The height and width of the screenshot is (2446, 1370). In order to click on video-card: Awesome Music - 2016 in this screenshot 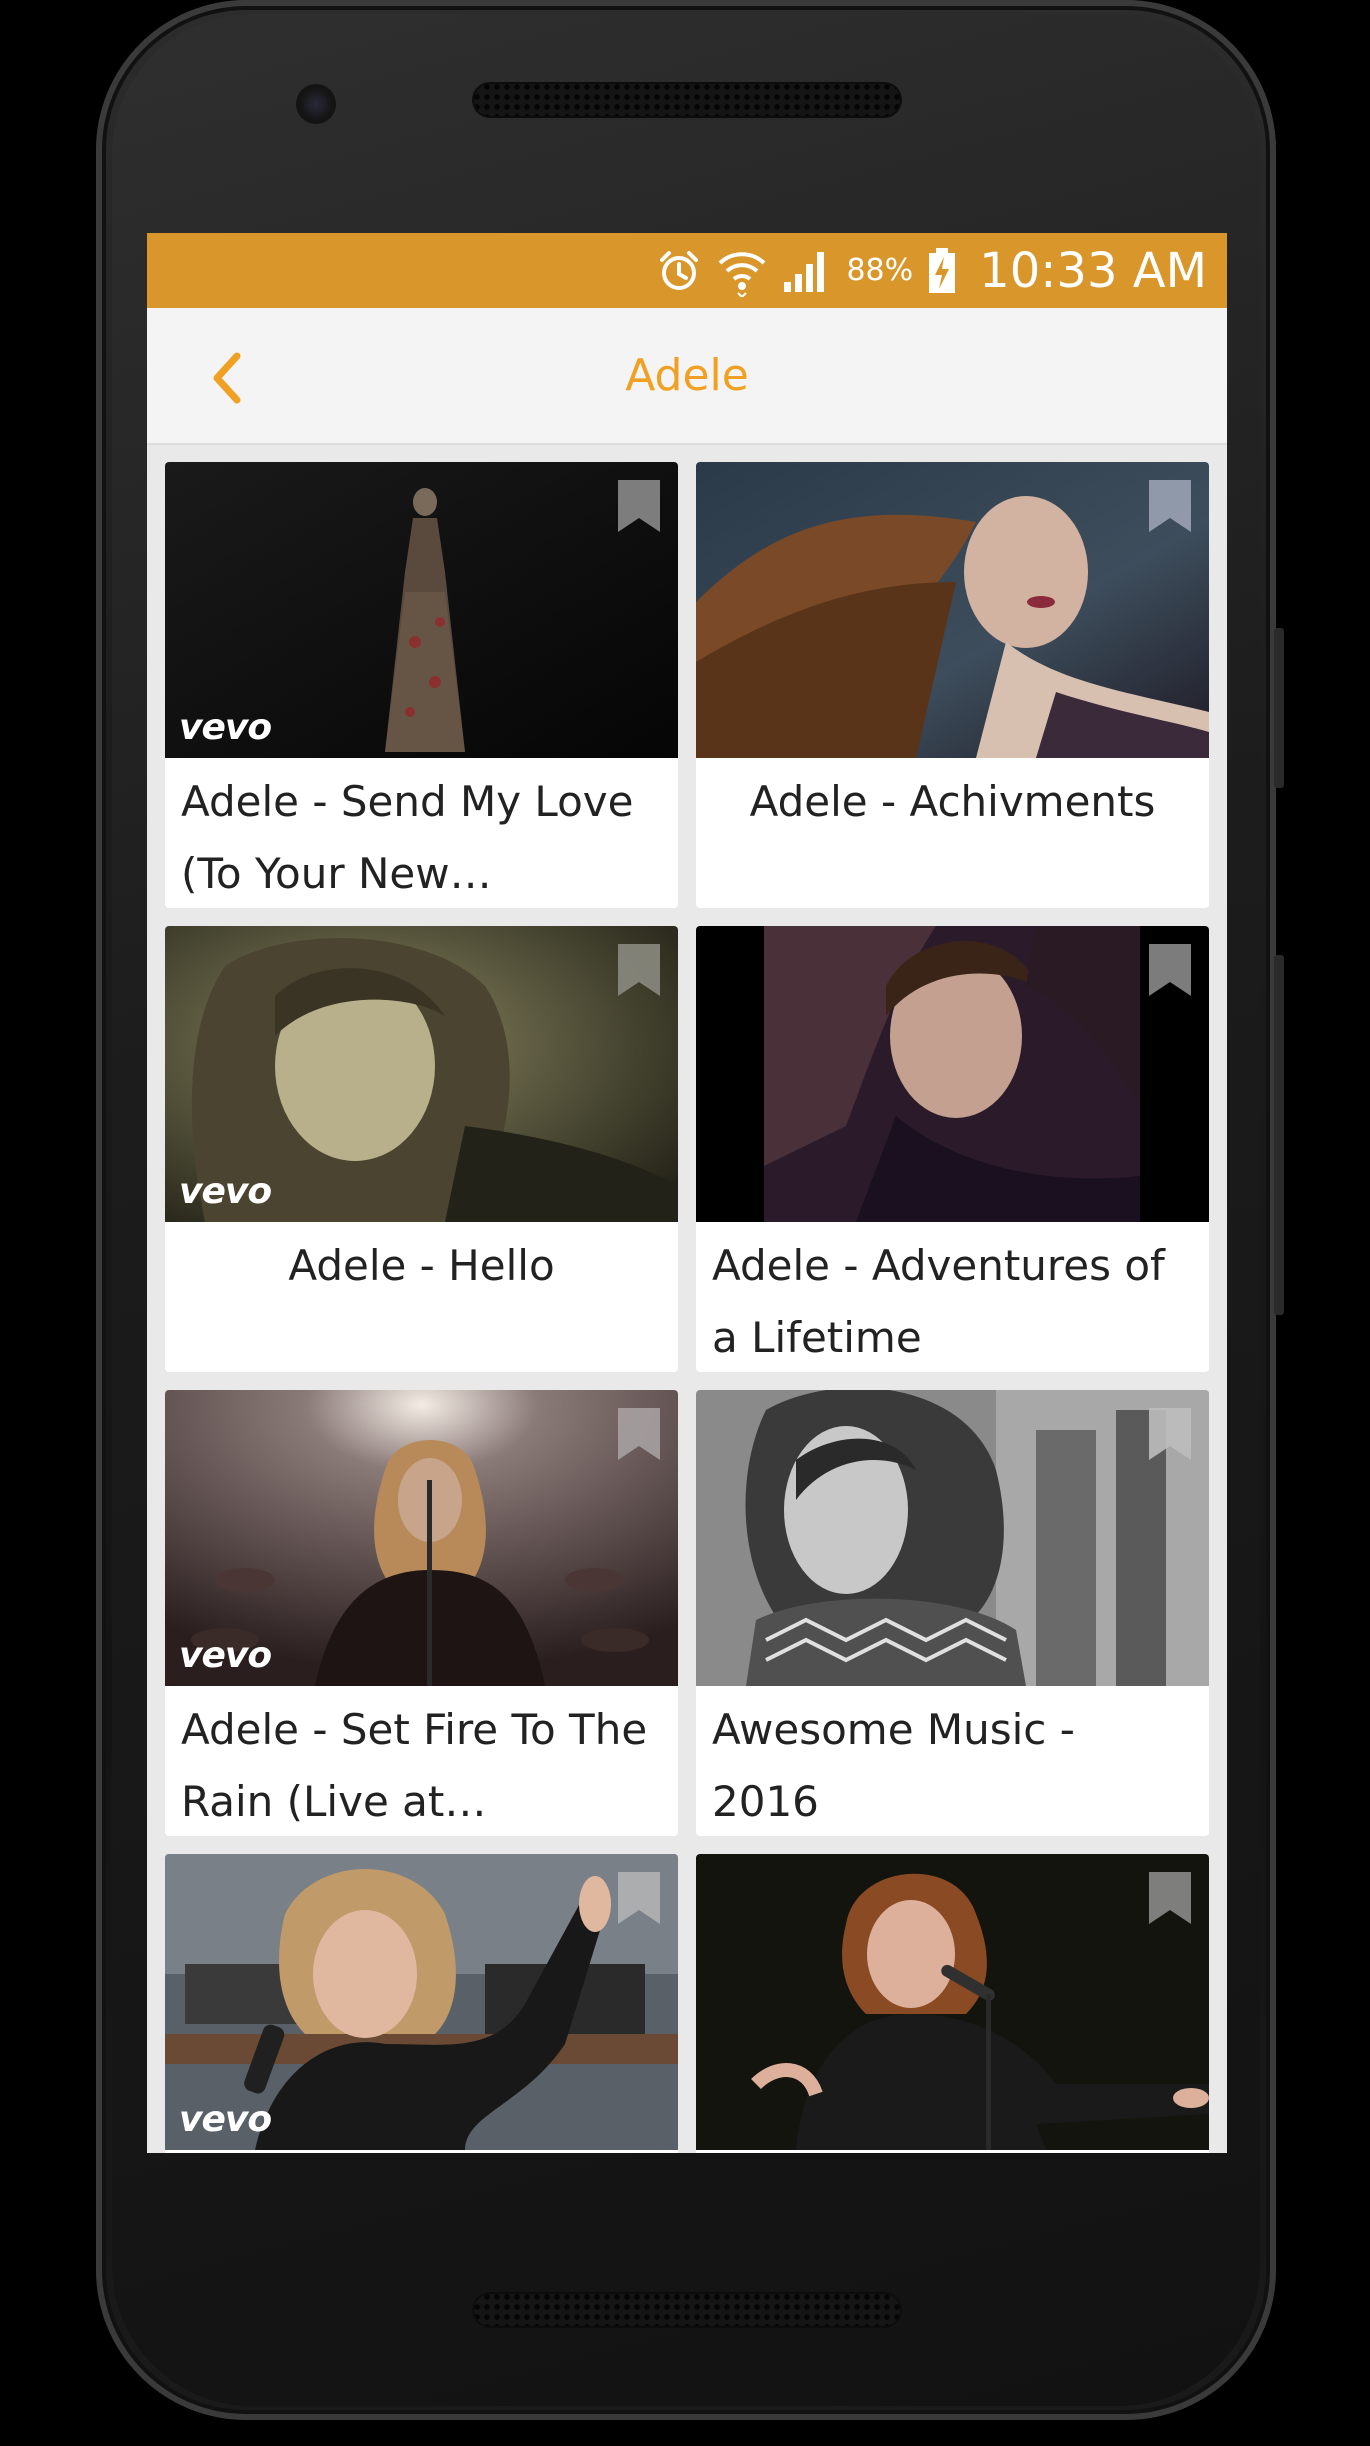, I will do `click(952, 1613)`.